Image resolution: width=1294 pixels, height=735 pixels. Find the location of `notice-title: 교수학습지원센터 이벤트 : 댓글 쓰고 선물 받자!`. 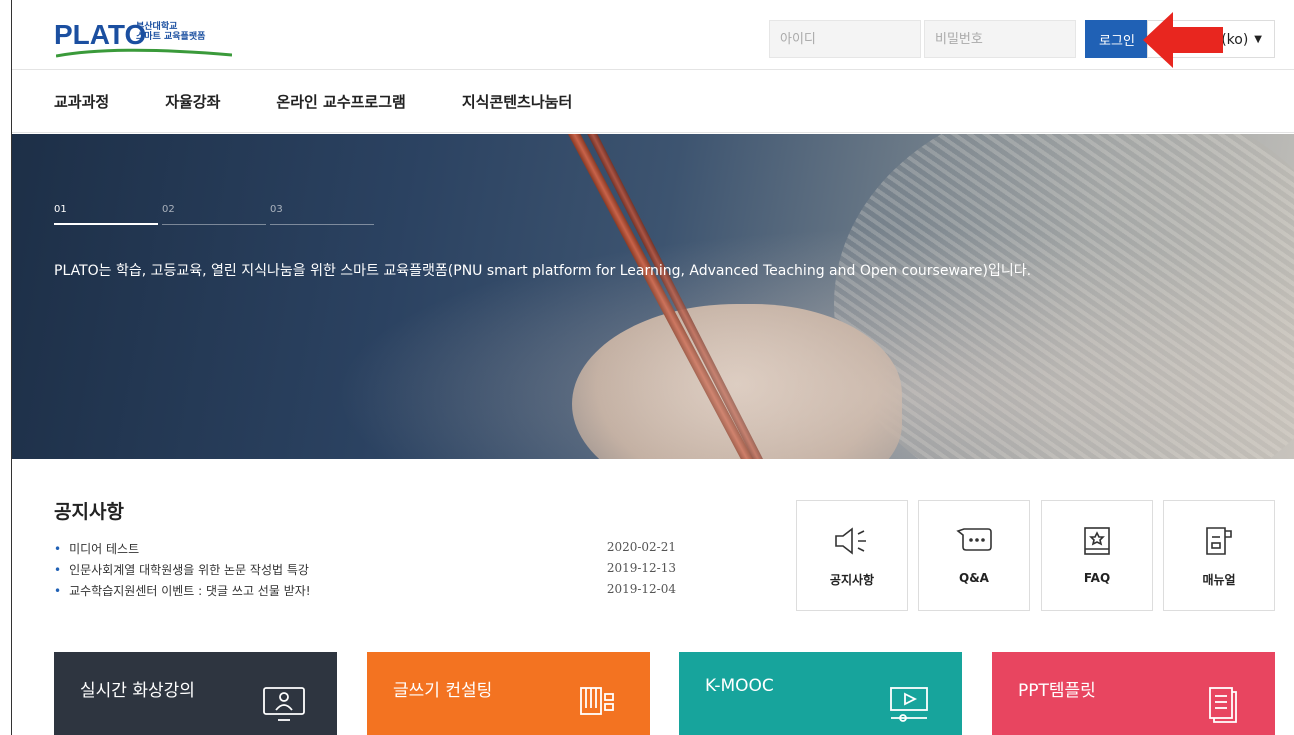

notice-title: 교수학습지원센터 이벤트 : 댓글 쓰고 선물 받자! is located at coordinates (182, 592).